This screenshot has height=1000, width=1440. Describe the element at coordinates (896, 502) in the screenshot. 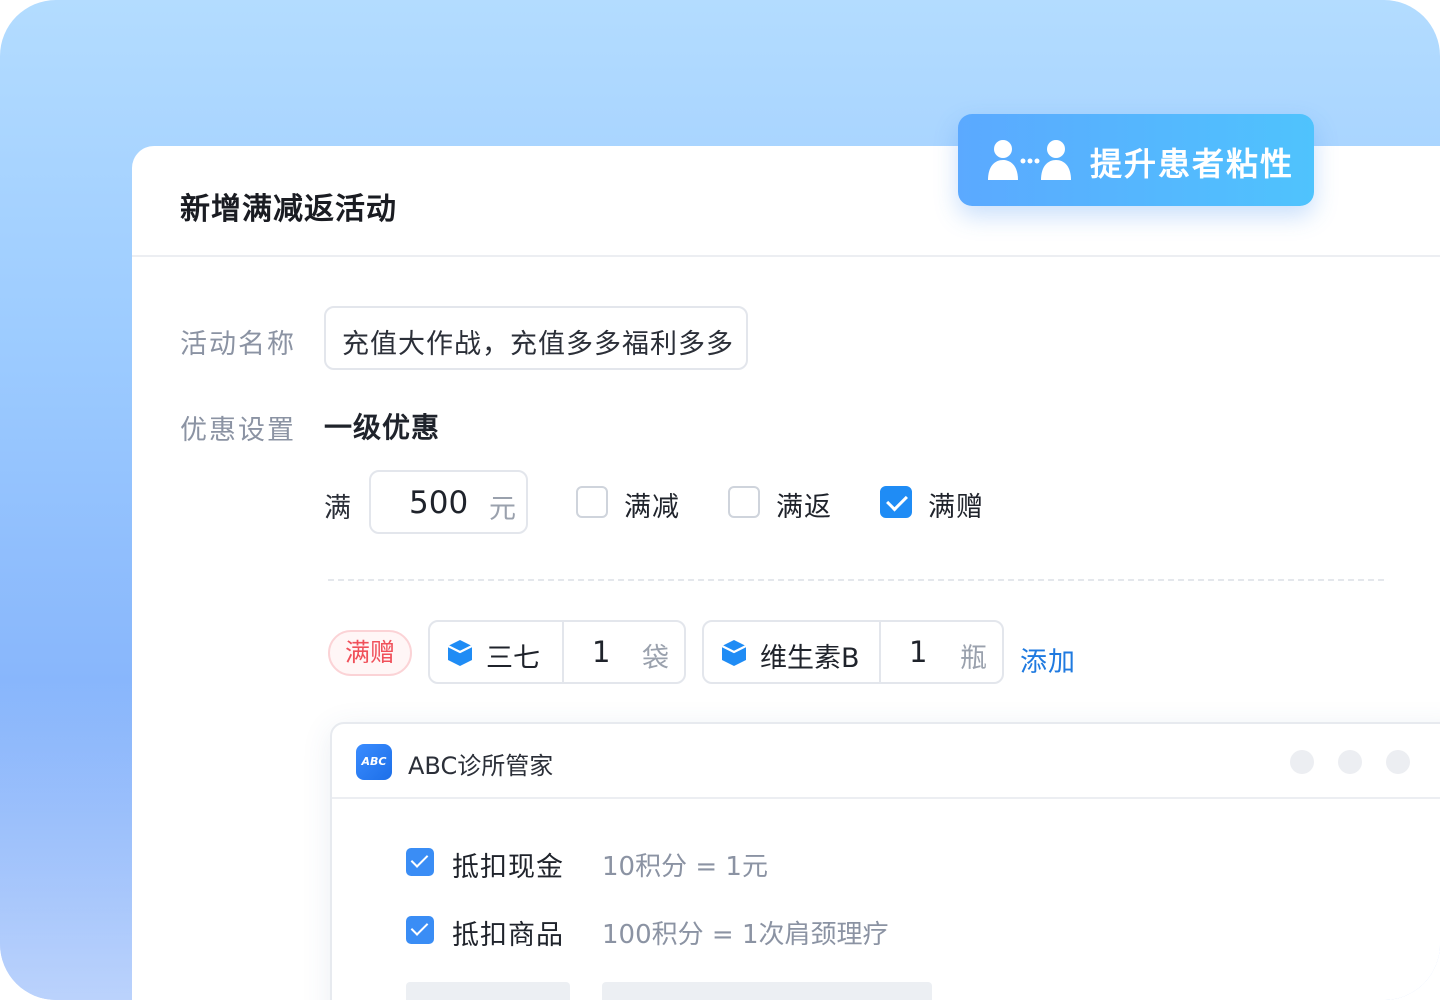

I see `full-gift-checkbox` at that location.